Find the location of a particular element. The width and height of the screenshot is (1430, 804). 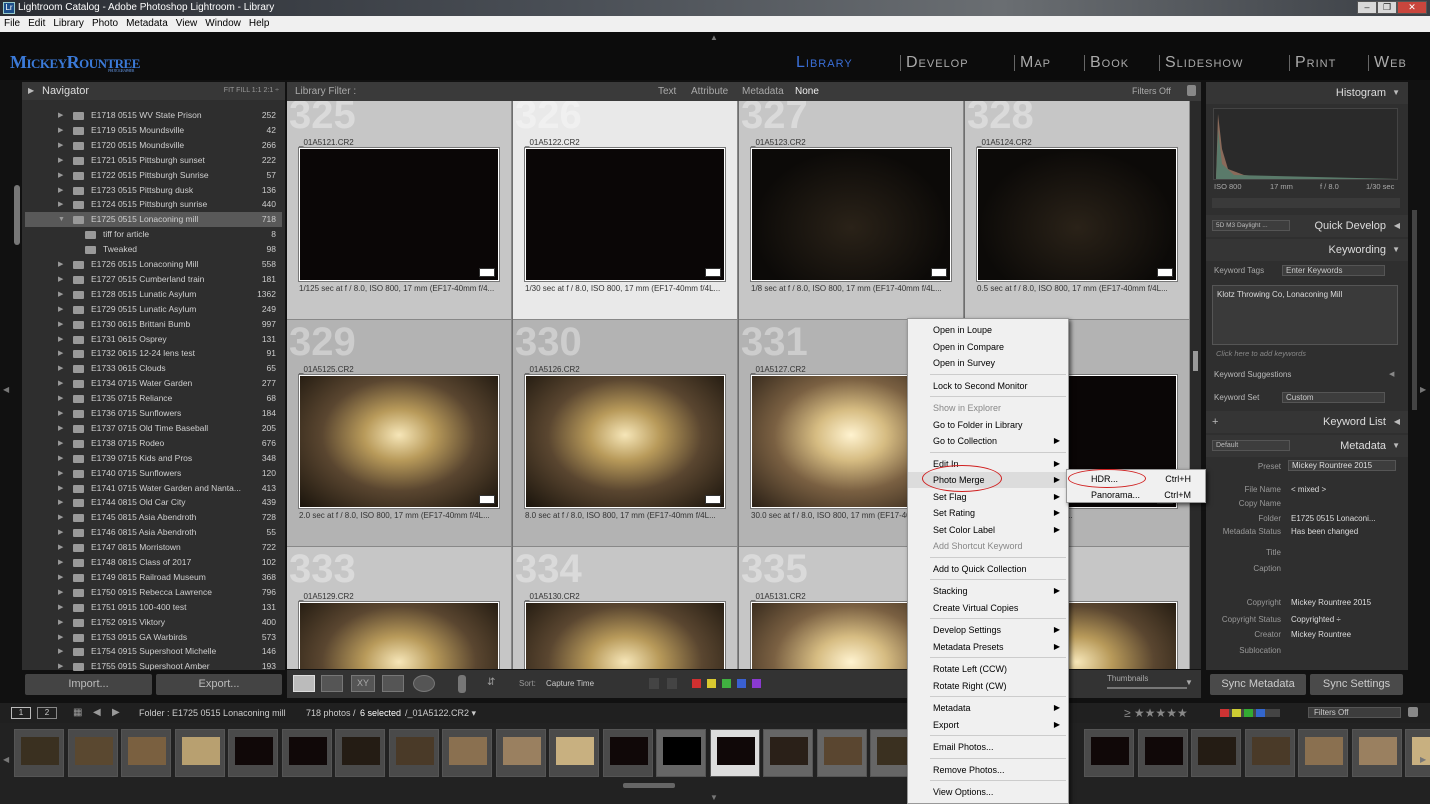

context-menu-item: Lock to Second Monitor is located at coordinates (988, 386).